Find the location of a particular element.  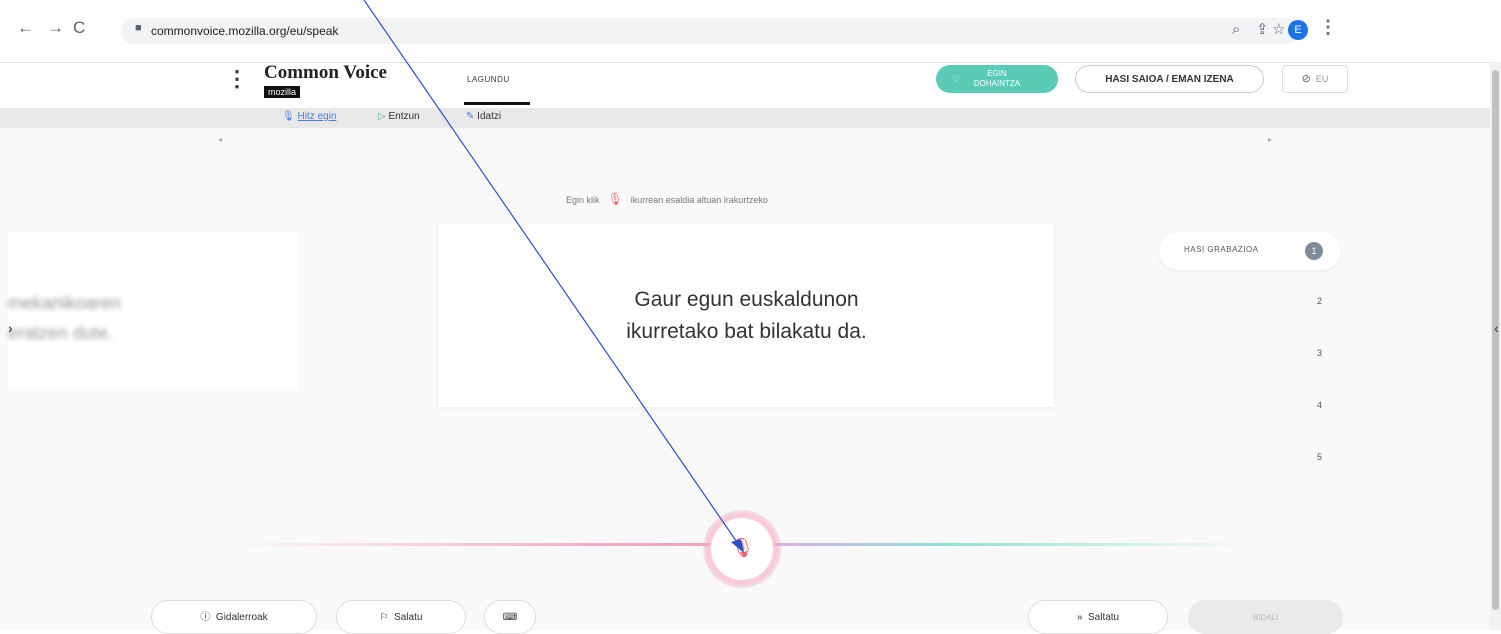

tabs-scroll-right-icon: ▸ is located at coordinates (1270, 139).